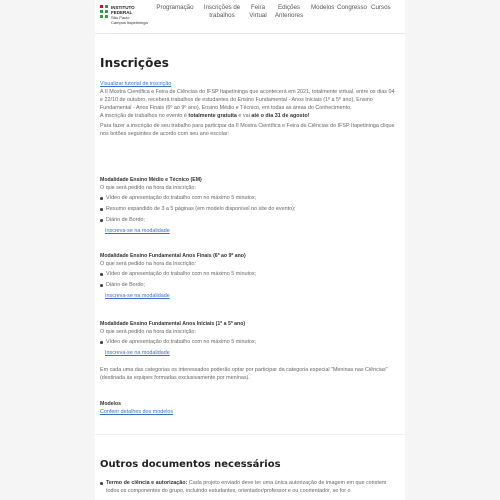 This screenshot has width=500, height=500. What do you see at coordinates (351, 12) in the screenshot?
I see `nav-congresso: Congresso` at bounding box center [351, 12].